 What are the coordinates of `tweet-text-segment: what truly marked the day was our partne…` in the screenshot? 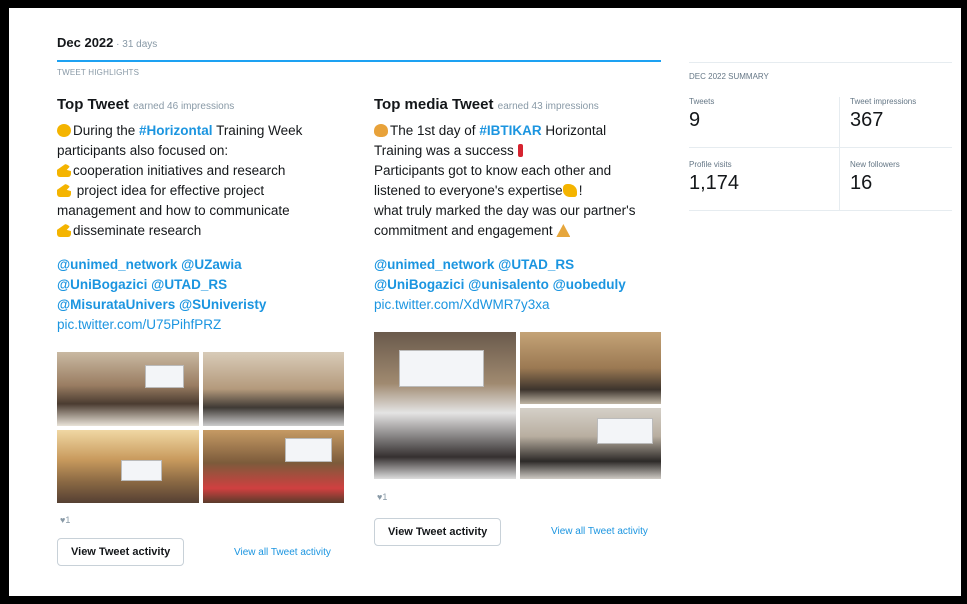 It's located at (505, 210).